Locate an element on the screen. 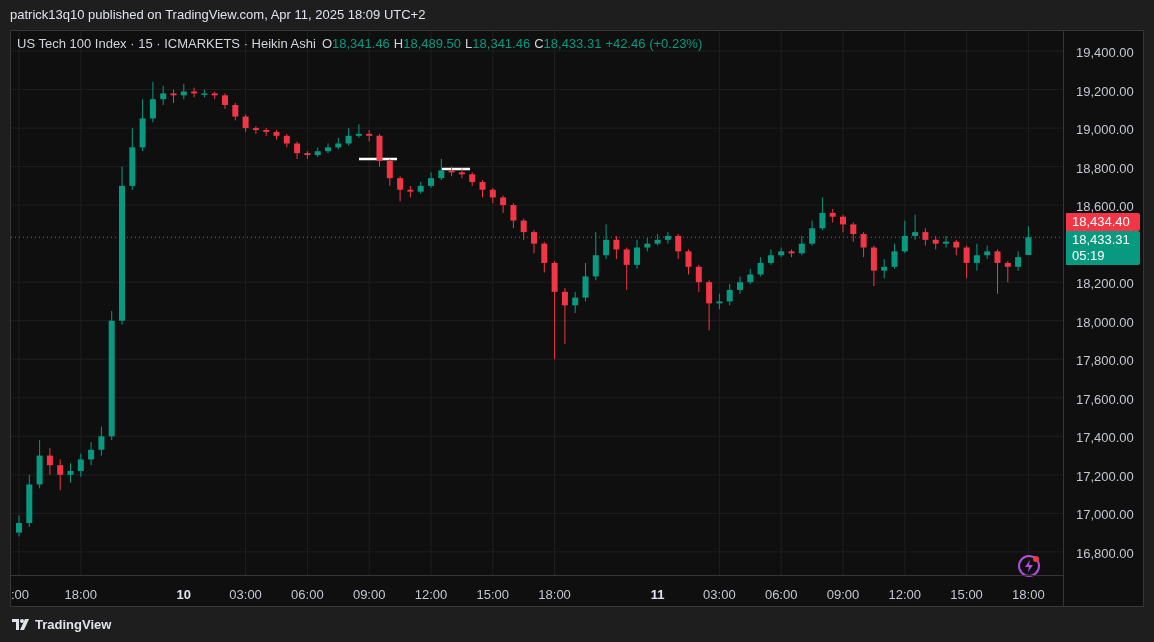 This screenshot has width=1154, height=642. date-axis-label: 11 is located at coordinates (657, 595).